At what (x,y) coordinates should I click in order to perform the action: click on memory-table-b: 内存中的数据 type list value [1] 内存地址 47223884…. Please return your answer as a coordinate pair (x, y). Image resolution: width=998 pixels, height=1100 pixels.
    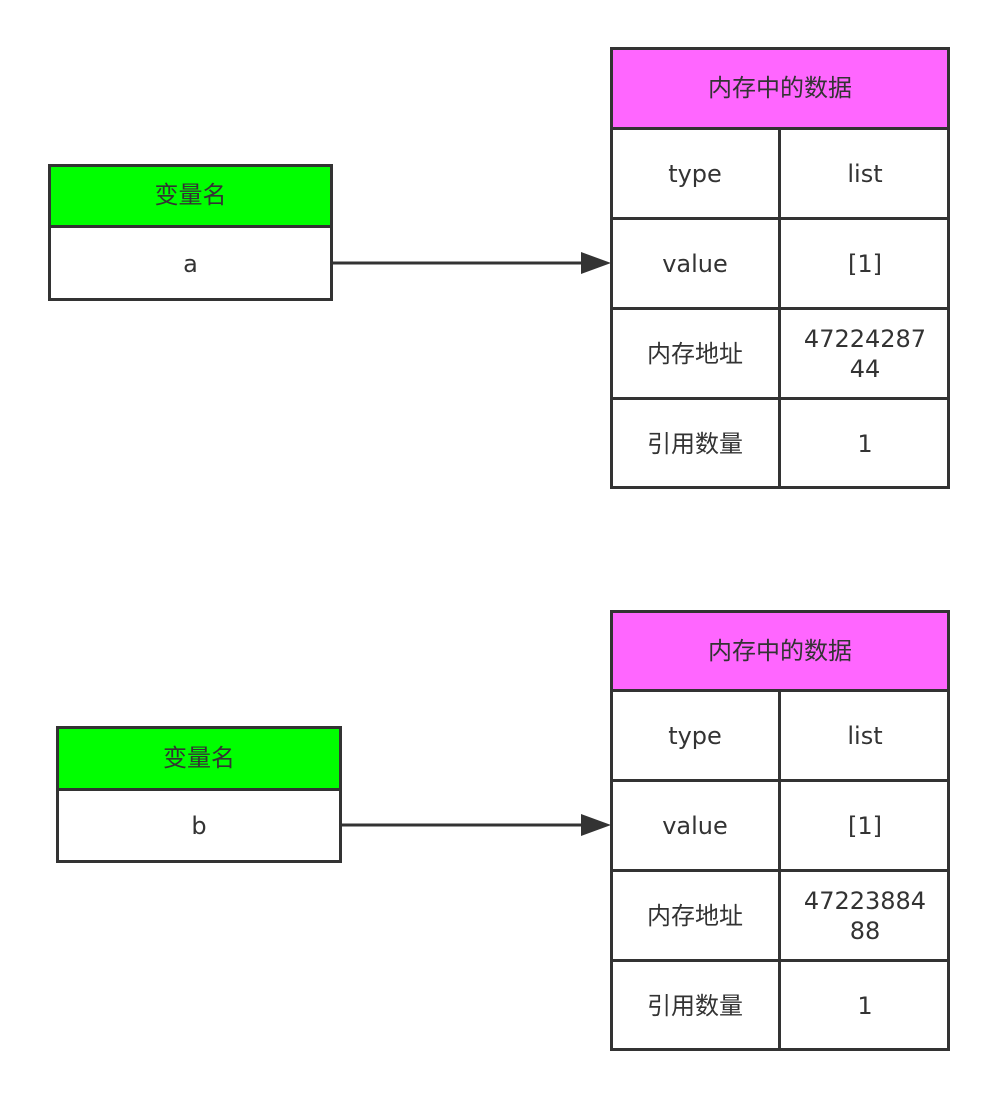
    Looking at the image, I should click on (780, 830).